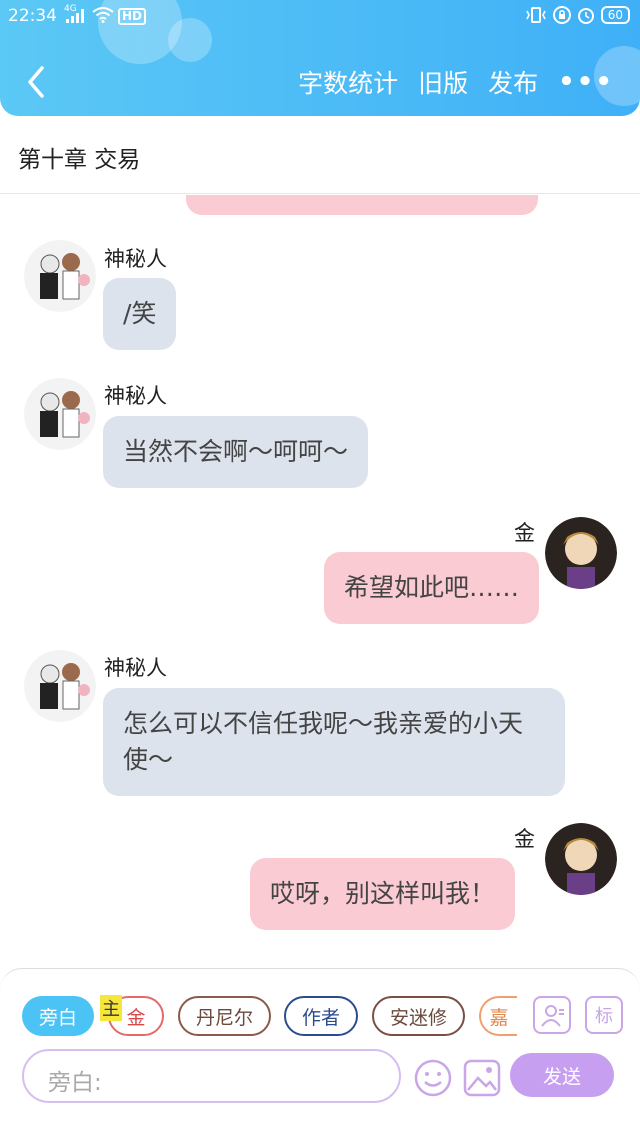 Image resolution: width=640 pixels, height=1138 pixels. What do you see at coordinates (236, 452) in the screenshot?
I see `message-bubble: 当然不会啊～呵呵～` at bounding box center [236, 452].